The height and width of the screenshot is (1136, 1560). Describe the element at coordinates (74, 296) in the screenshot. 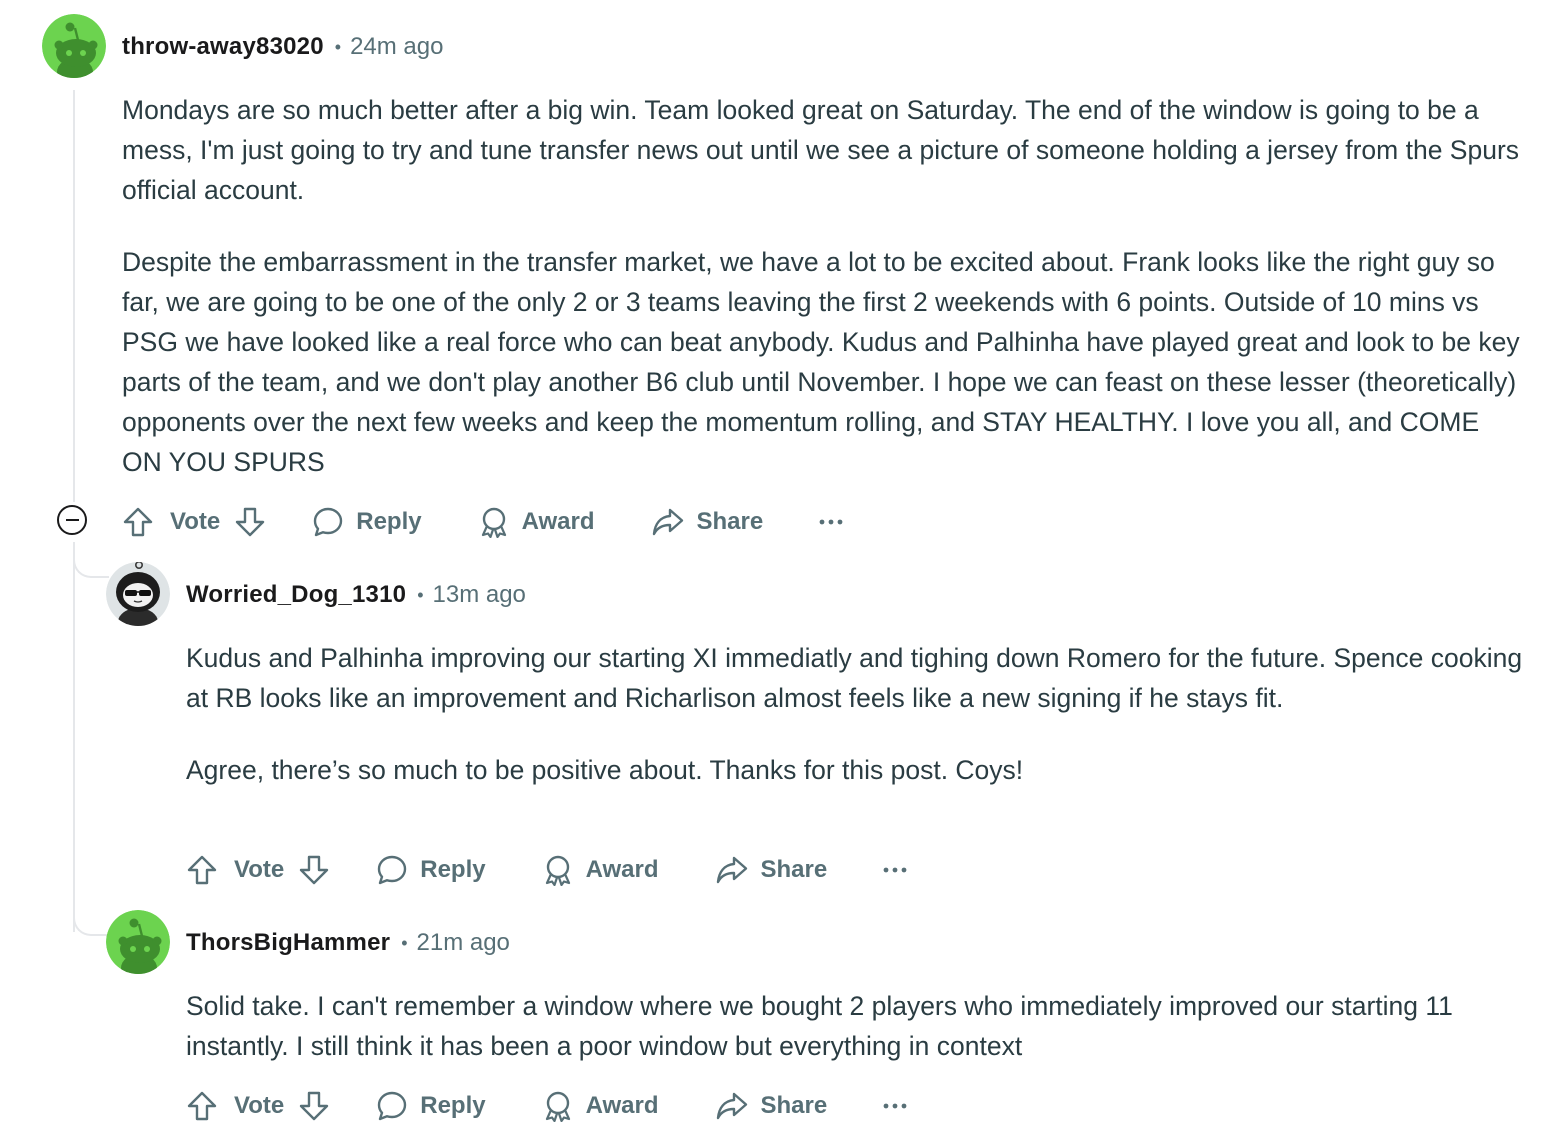

I see `thread-line` at that location.